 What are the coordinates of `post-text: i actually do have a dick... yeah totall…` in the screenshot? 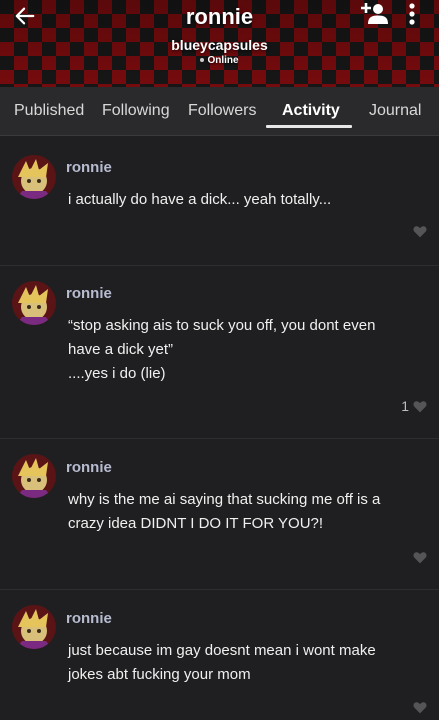 It's located at (243, 200).